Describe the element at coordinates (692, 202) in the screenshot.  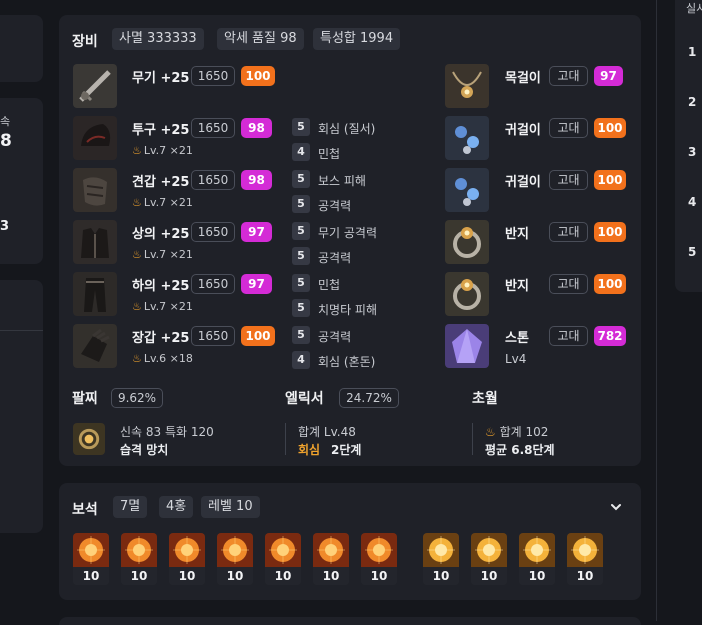
I see `rank-number: 4` at that location.